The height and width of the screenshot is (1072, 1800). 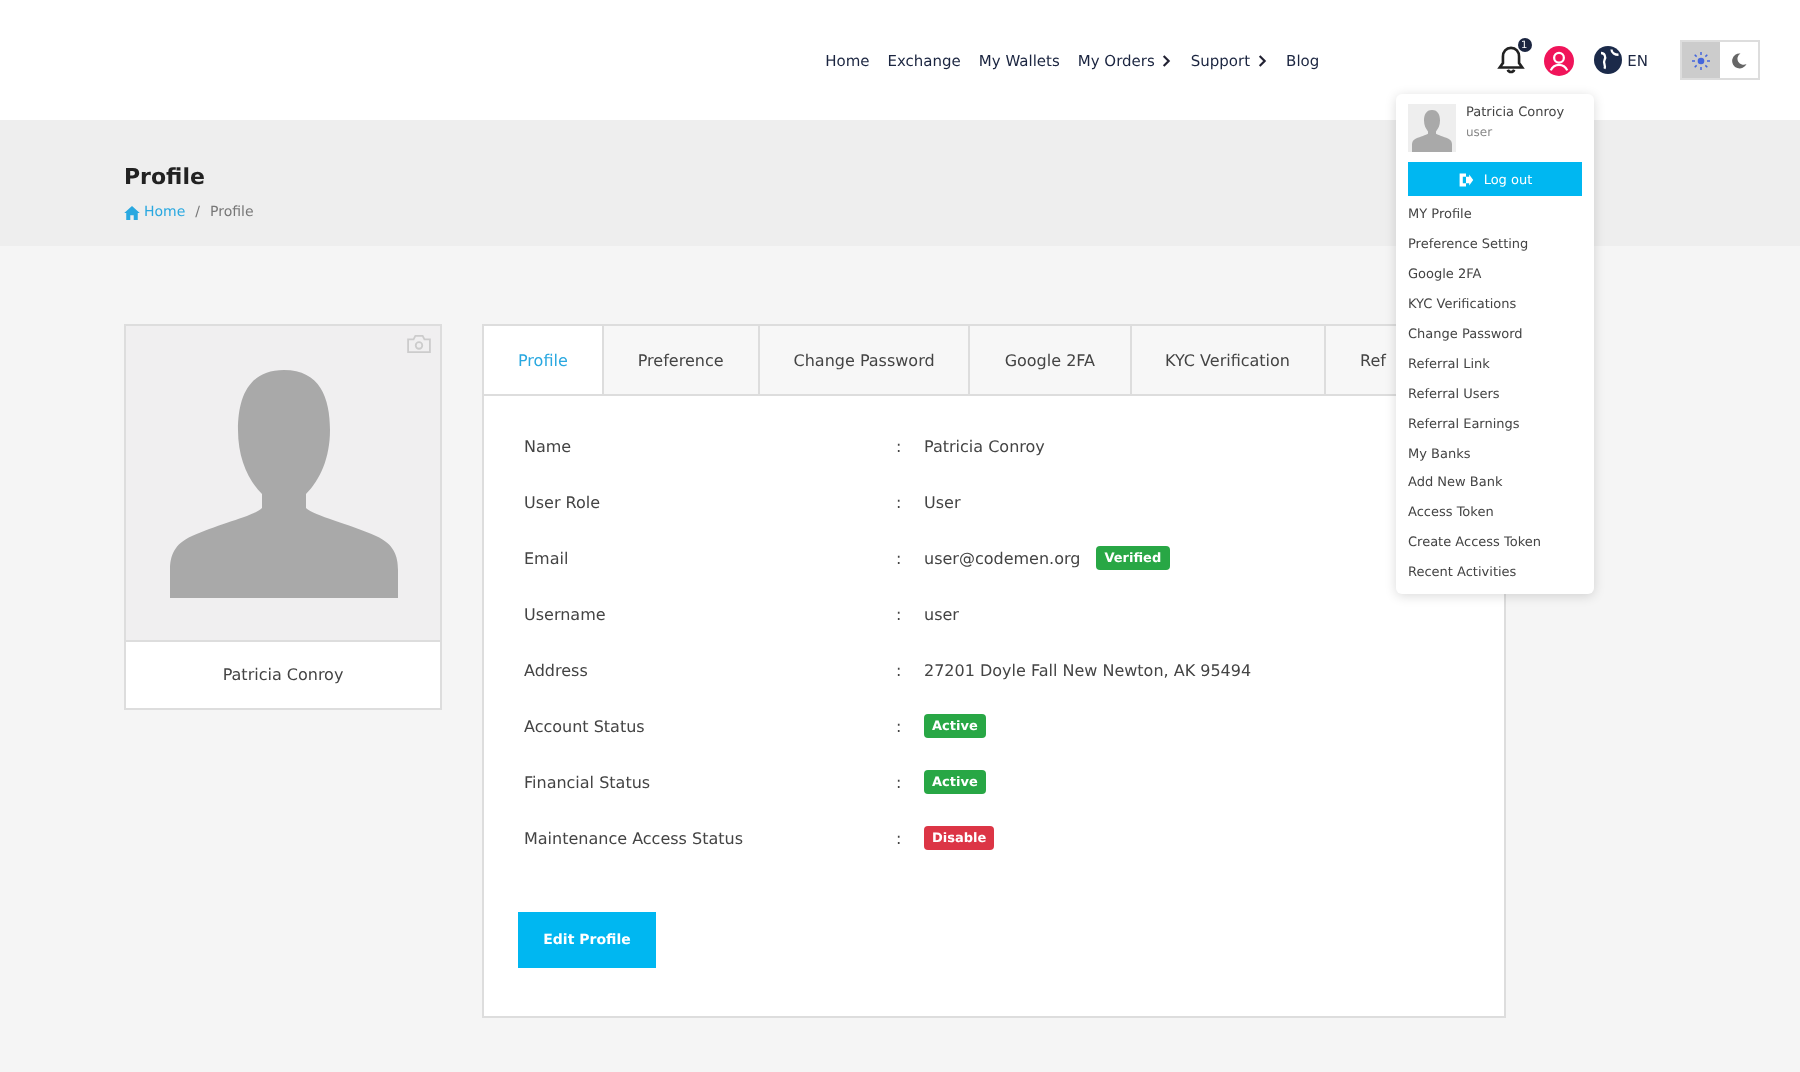 I want to click on field-label: User Role, so click(x=563, y=502).